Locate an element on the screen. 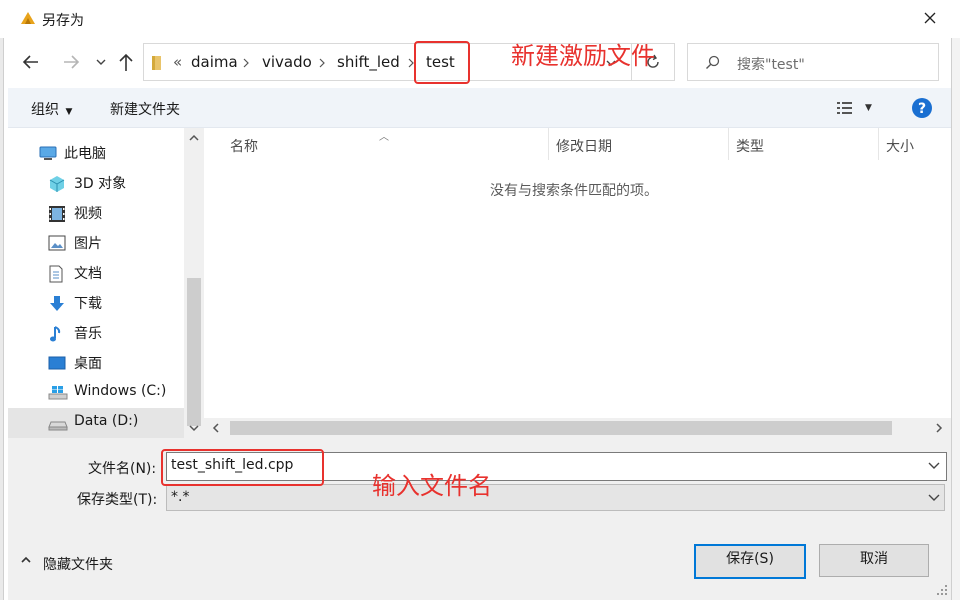 This screenshot has width=960, height=600. nav-item-windows-c: Windows (C:) is located at coordinates (96, 393).